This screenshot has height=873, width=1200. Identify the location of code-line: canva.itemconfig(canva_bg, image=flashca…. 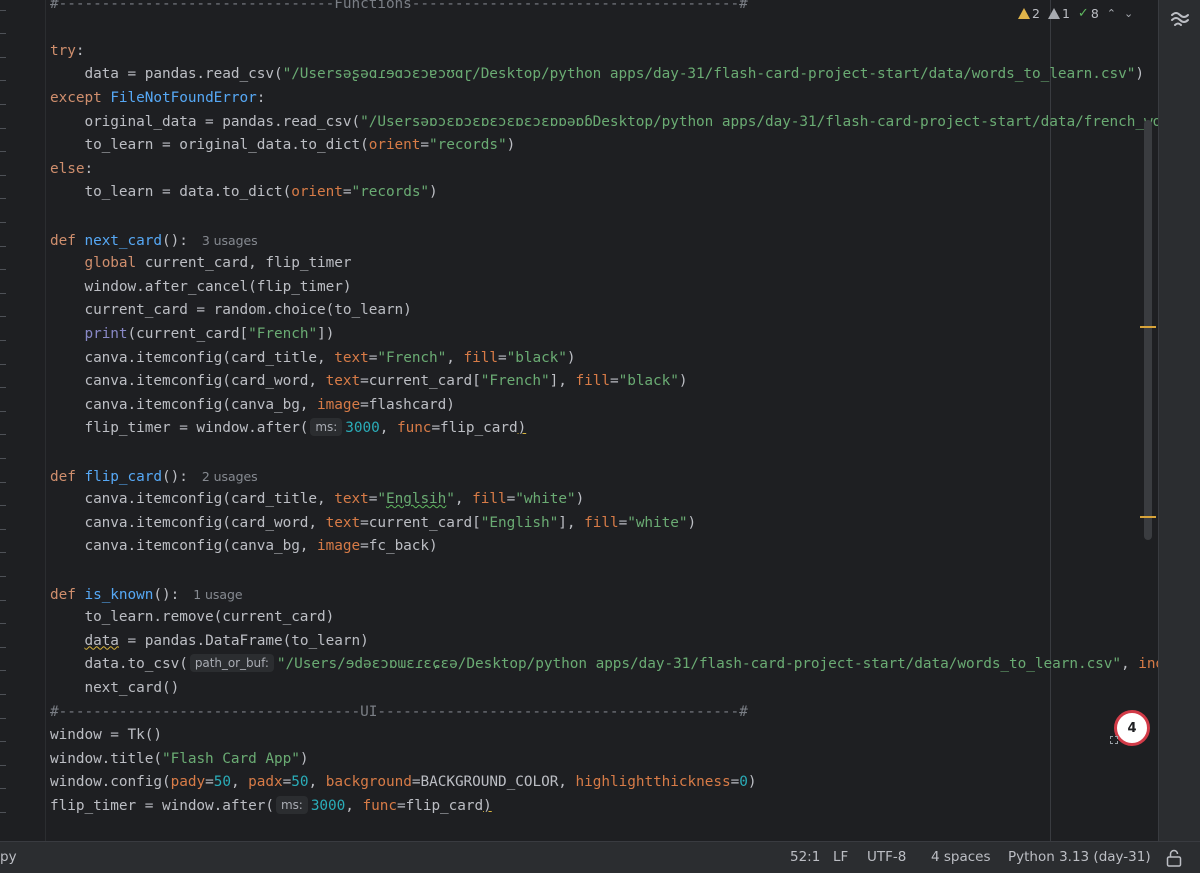
(252, 406).